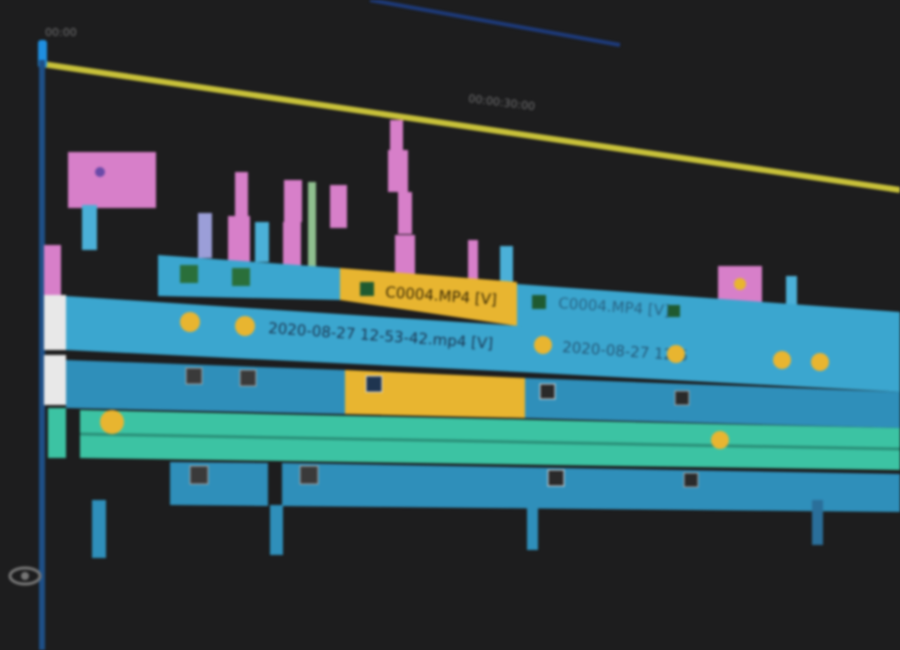  I want to click on ruler-timecode: 00:00:30:00, so click(502, 102).